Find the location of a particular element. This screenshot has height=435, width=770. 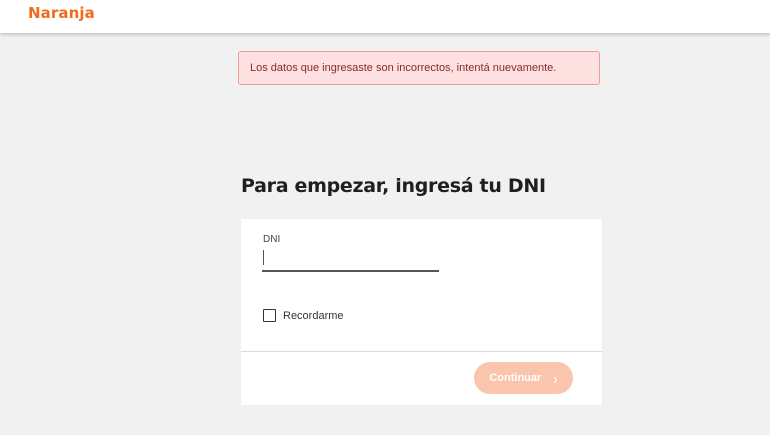

continue-button: Continuar › is located at coordinates (523, 378).